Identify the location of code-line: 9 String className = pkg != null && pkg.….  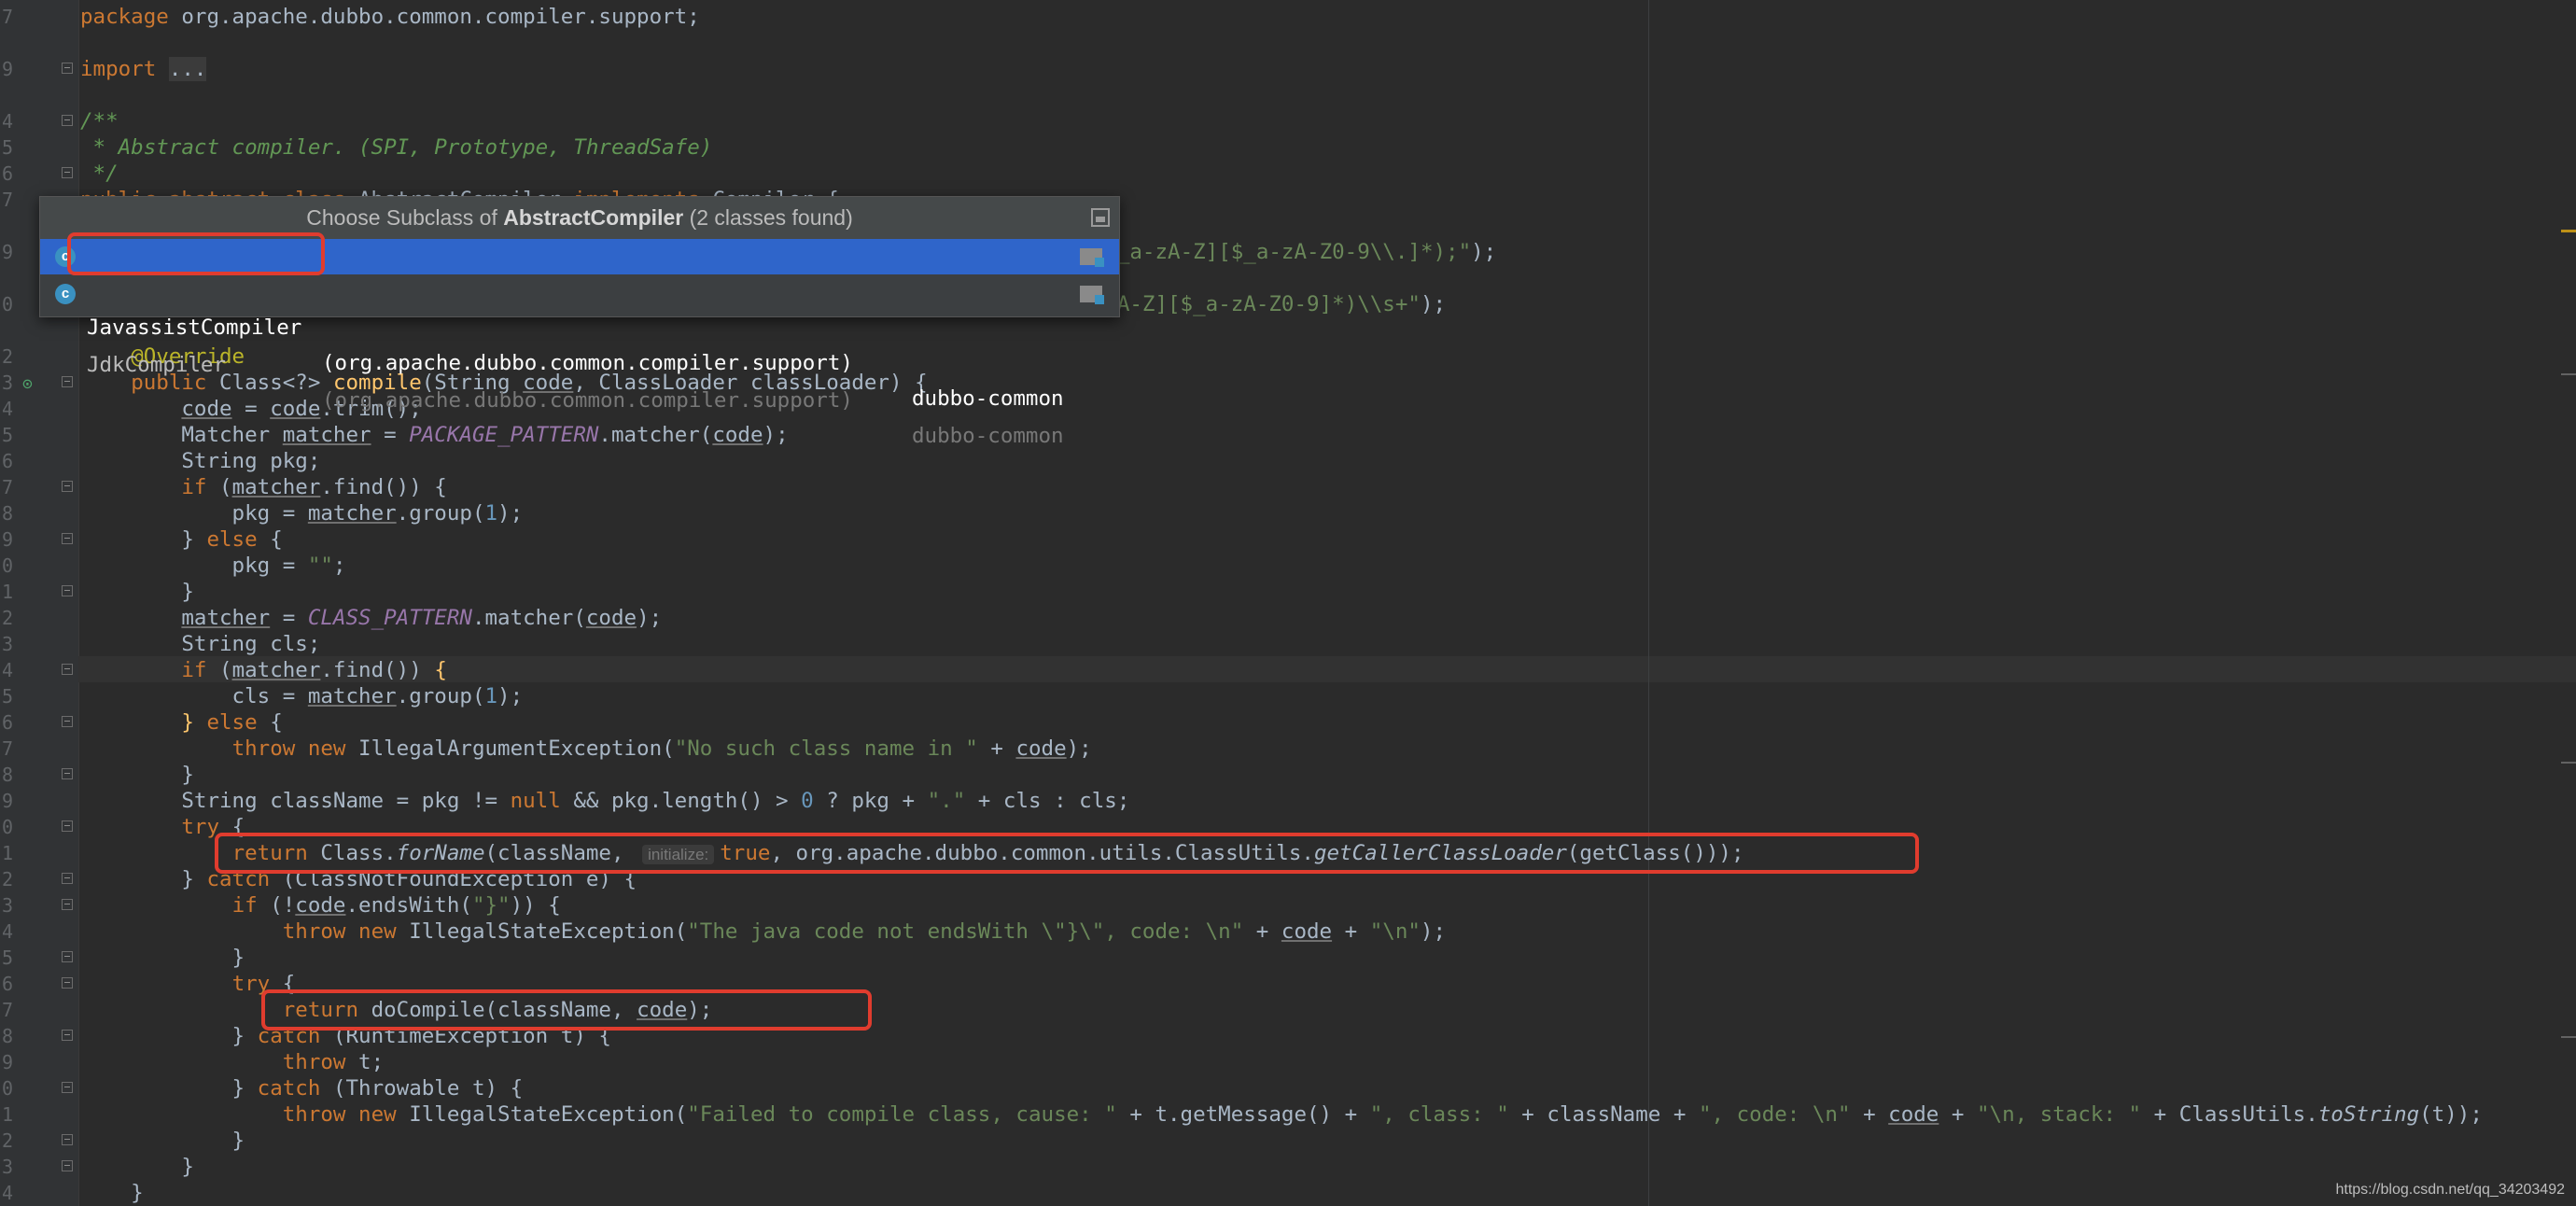
(565, 801).